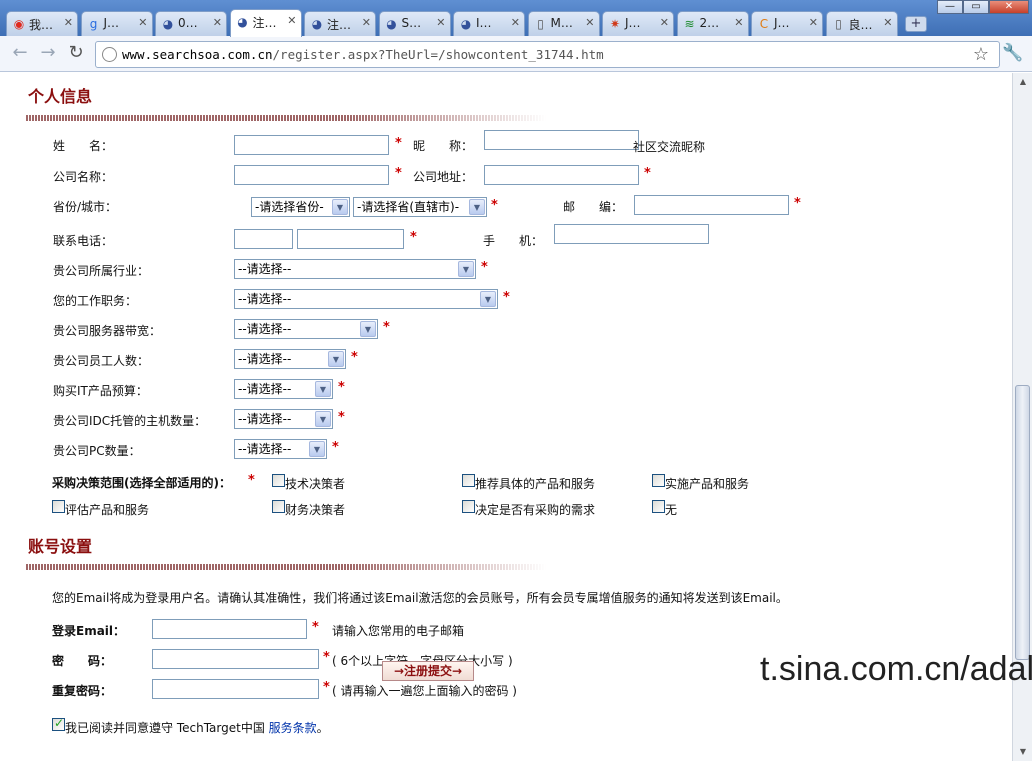 This screenshot has height=761, width=1032. Describe the element at coordinates (107, 331) in the screenshot. I see `bandwidth-label: 贵公司服务器带宽：` at that location.